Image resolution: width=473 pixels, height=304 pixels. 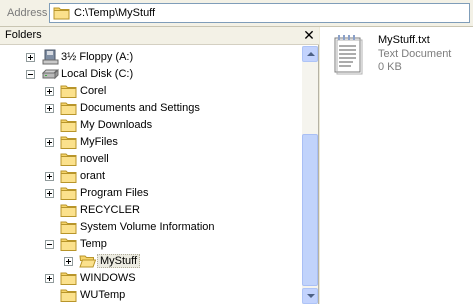 I want to click on tree-item-floppy: 3½ Floppy (A:), so click(x=150, y=57).